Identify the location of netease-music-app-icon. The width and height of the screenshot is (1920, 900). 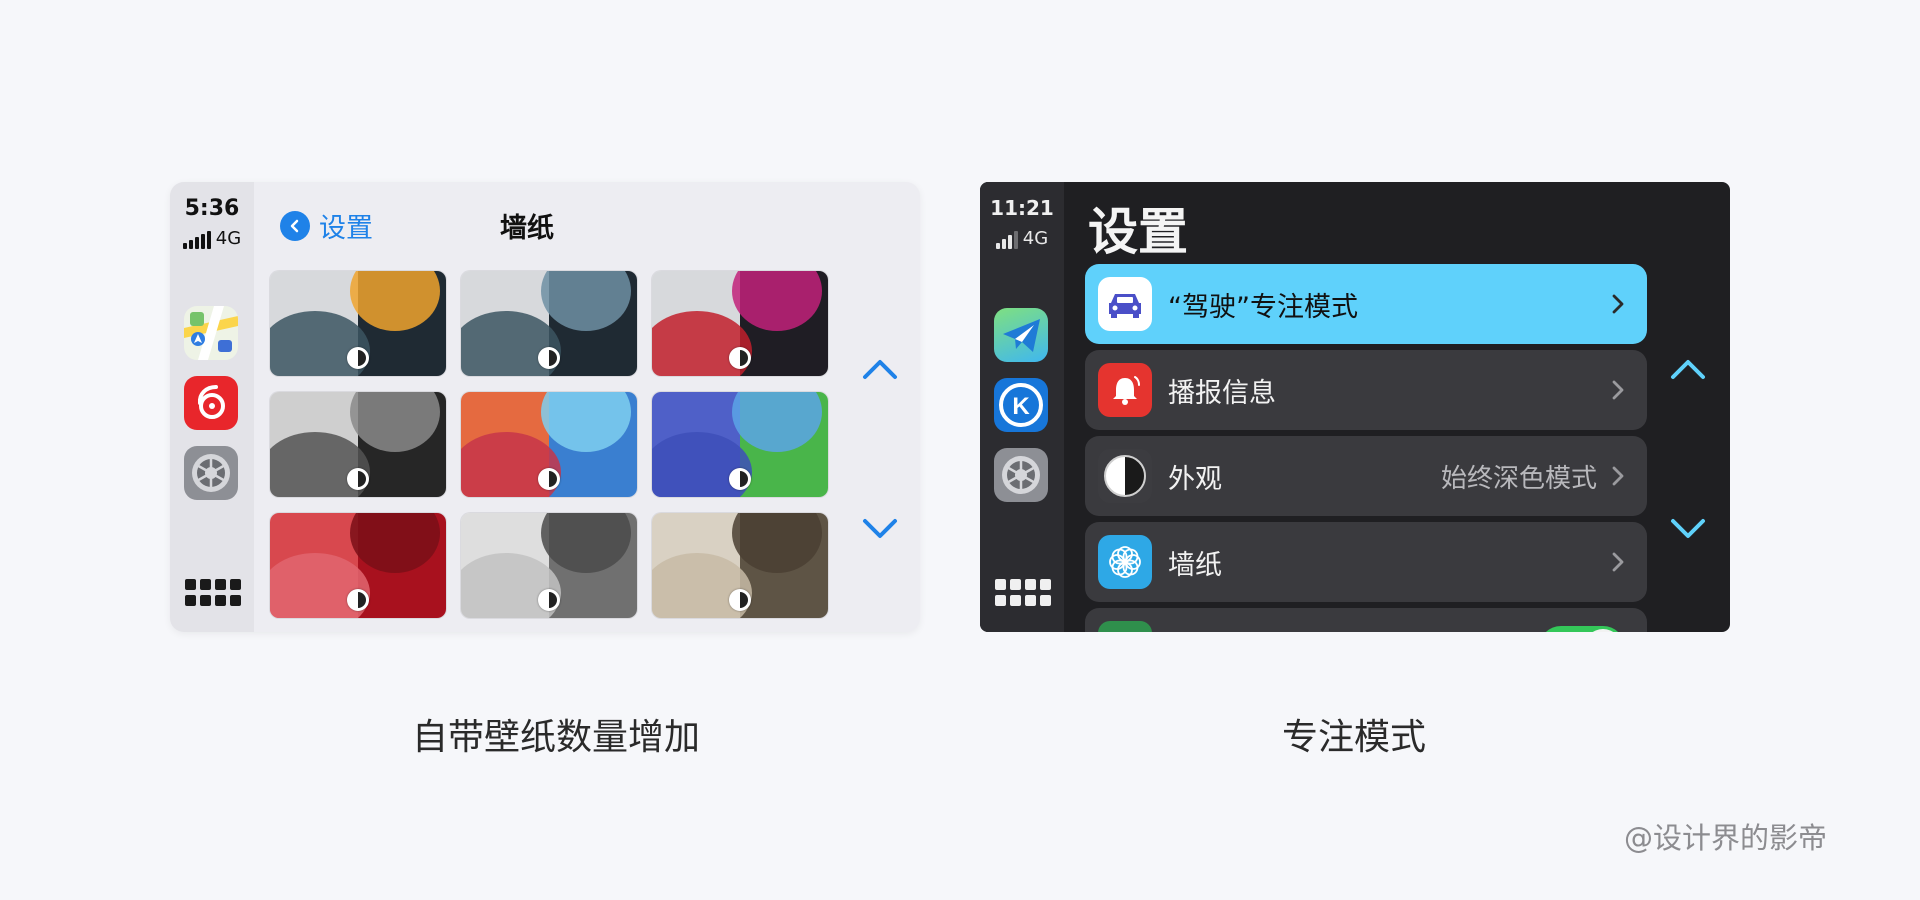
(211, 403).